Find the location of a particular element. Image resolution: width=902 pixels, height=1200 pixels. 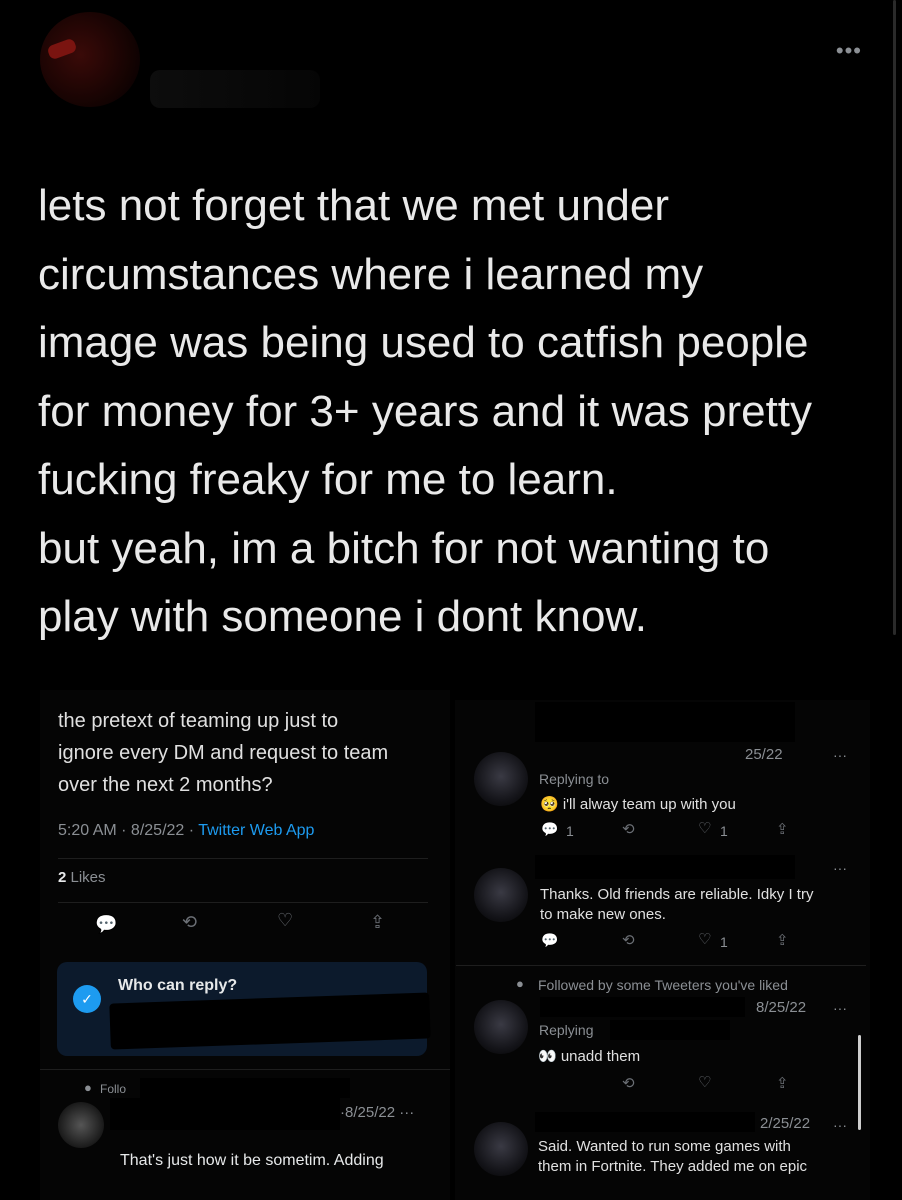

reply-text: 👀 unadd them is located at coordinates (589, 1056).